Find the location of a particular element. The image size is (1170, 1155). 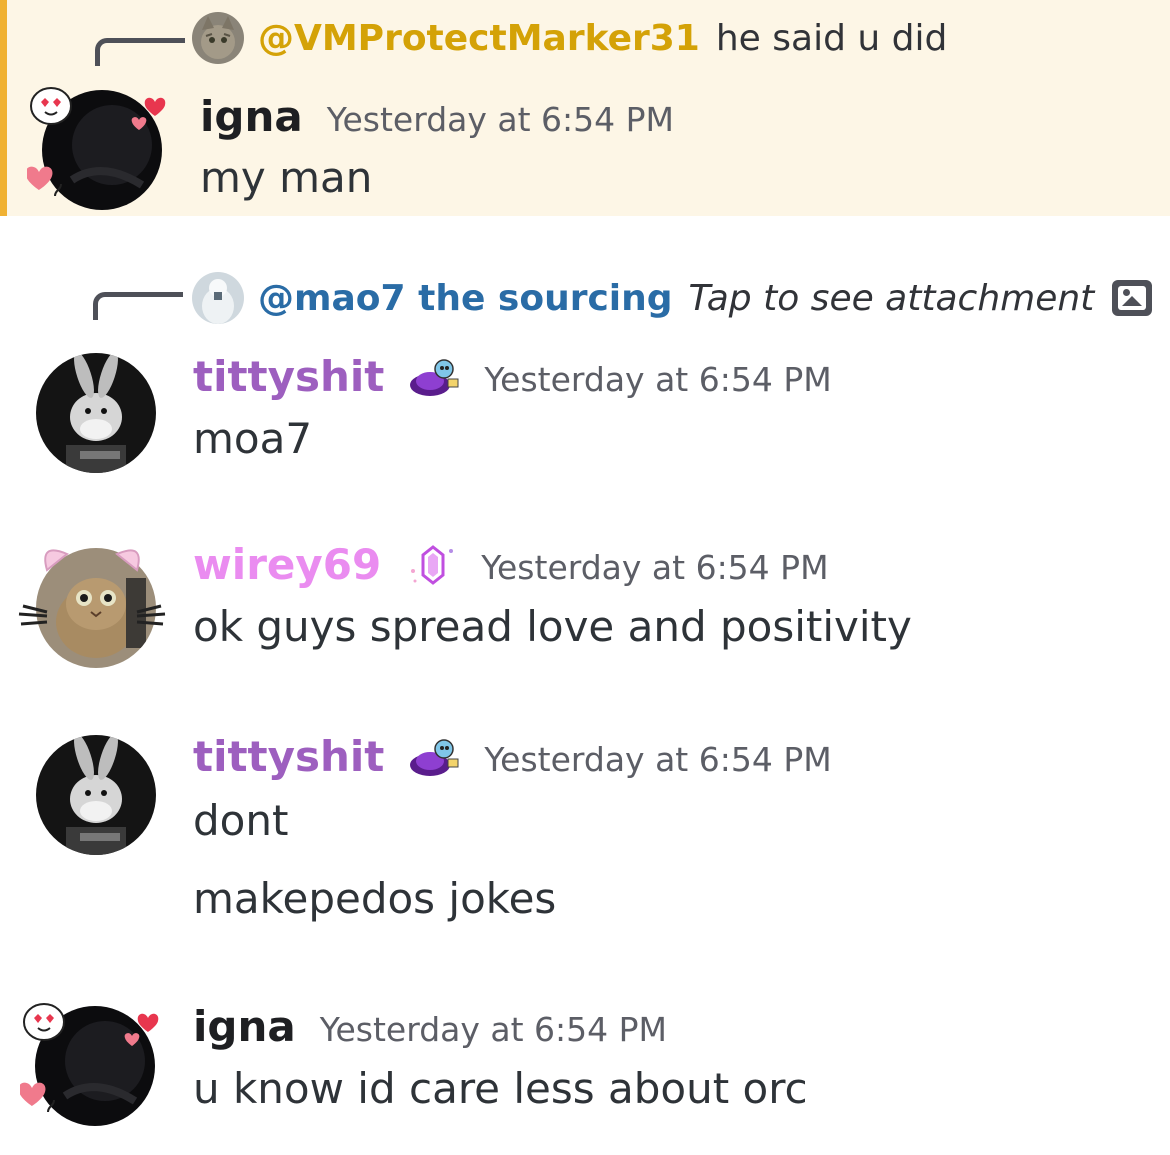

image-icon is located at coordinates (1132, 298).